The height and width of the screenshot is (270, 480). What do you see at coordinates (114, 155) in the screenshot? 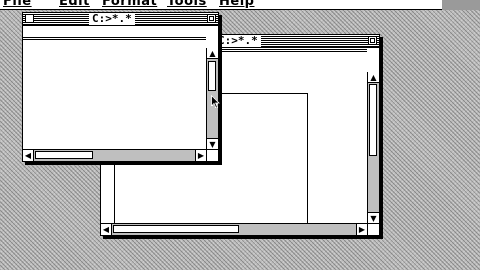
I see `front-window-horizontal-scrollbar: ◀ ▶` at bounding box center [114, 155].